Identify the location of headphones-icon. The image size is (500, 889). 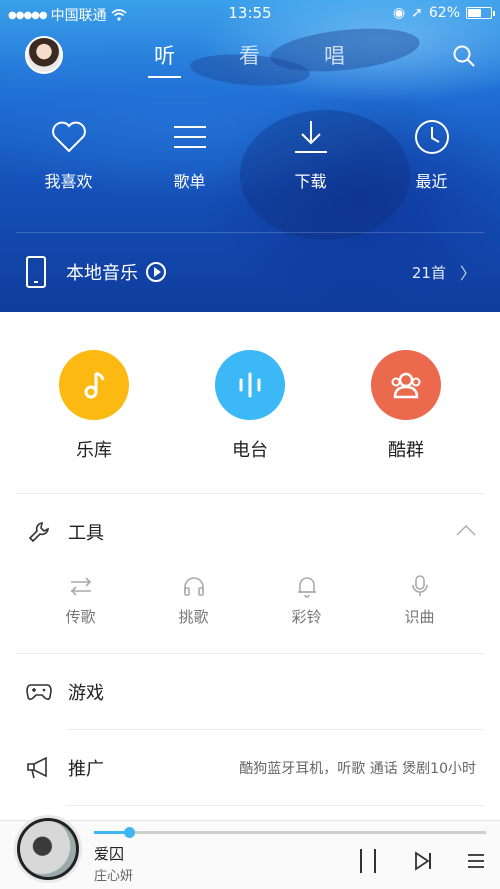
(193, 586).